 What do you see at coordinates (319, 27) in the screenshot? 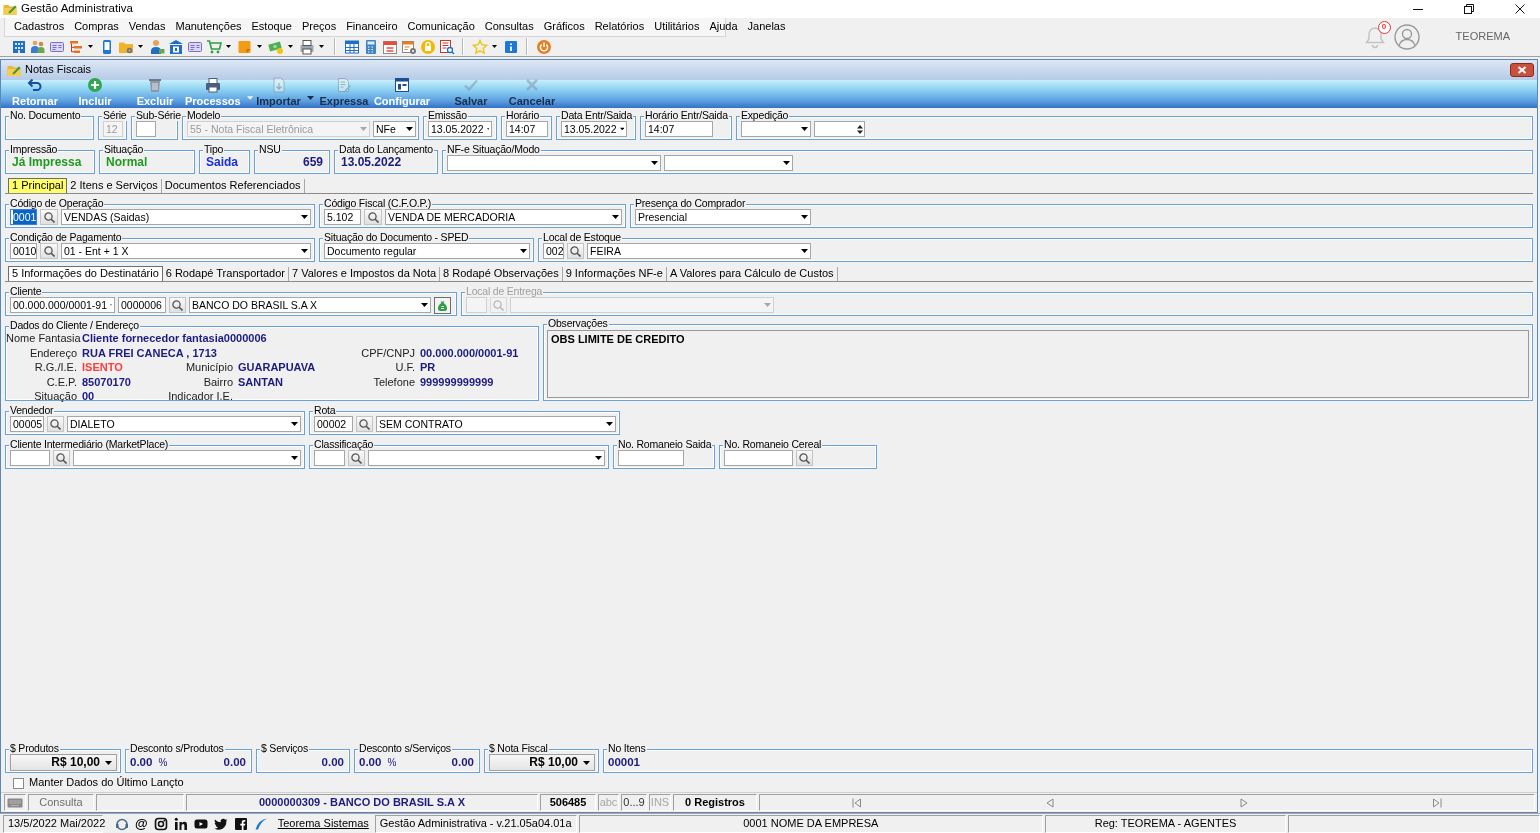
I see `menu-item: Preços` at bounding box center [319, 27].